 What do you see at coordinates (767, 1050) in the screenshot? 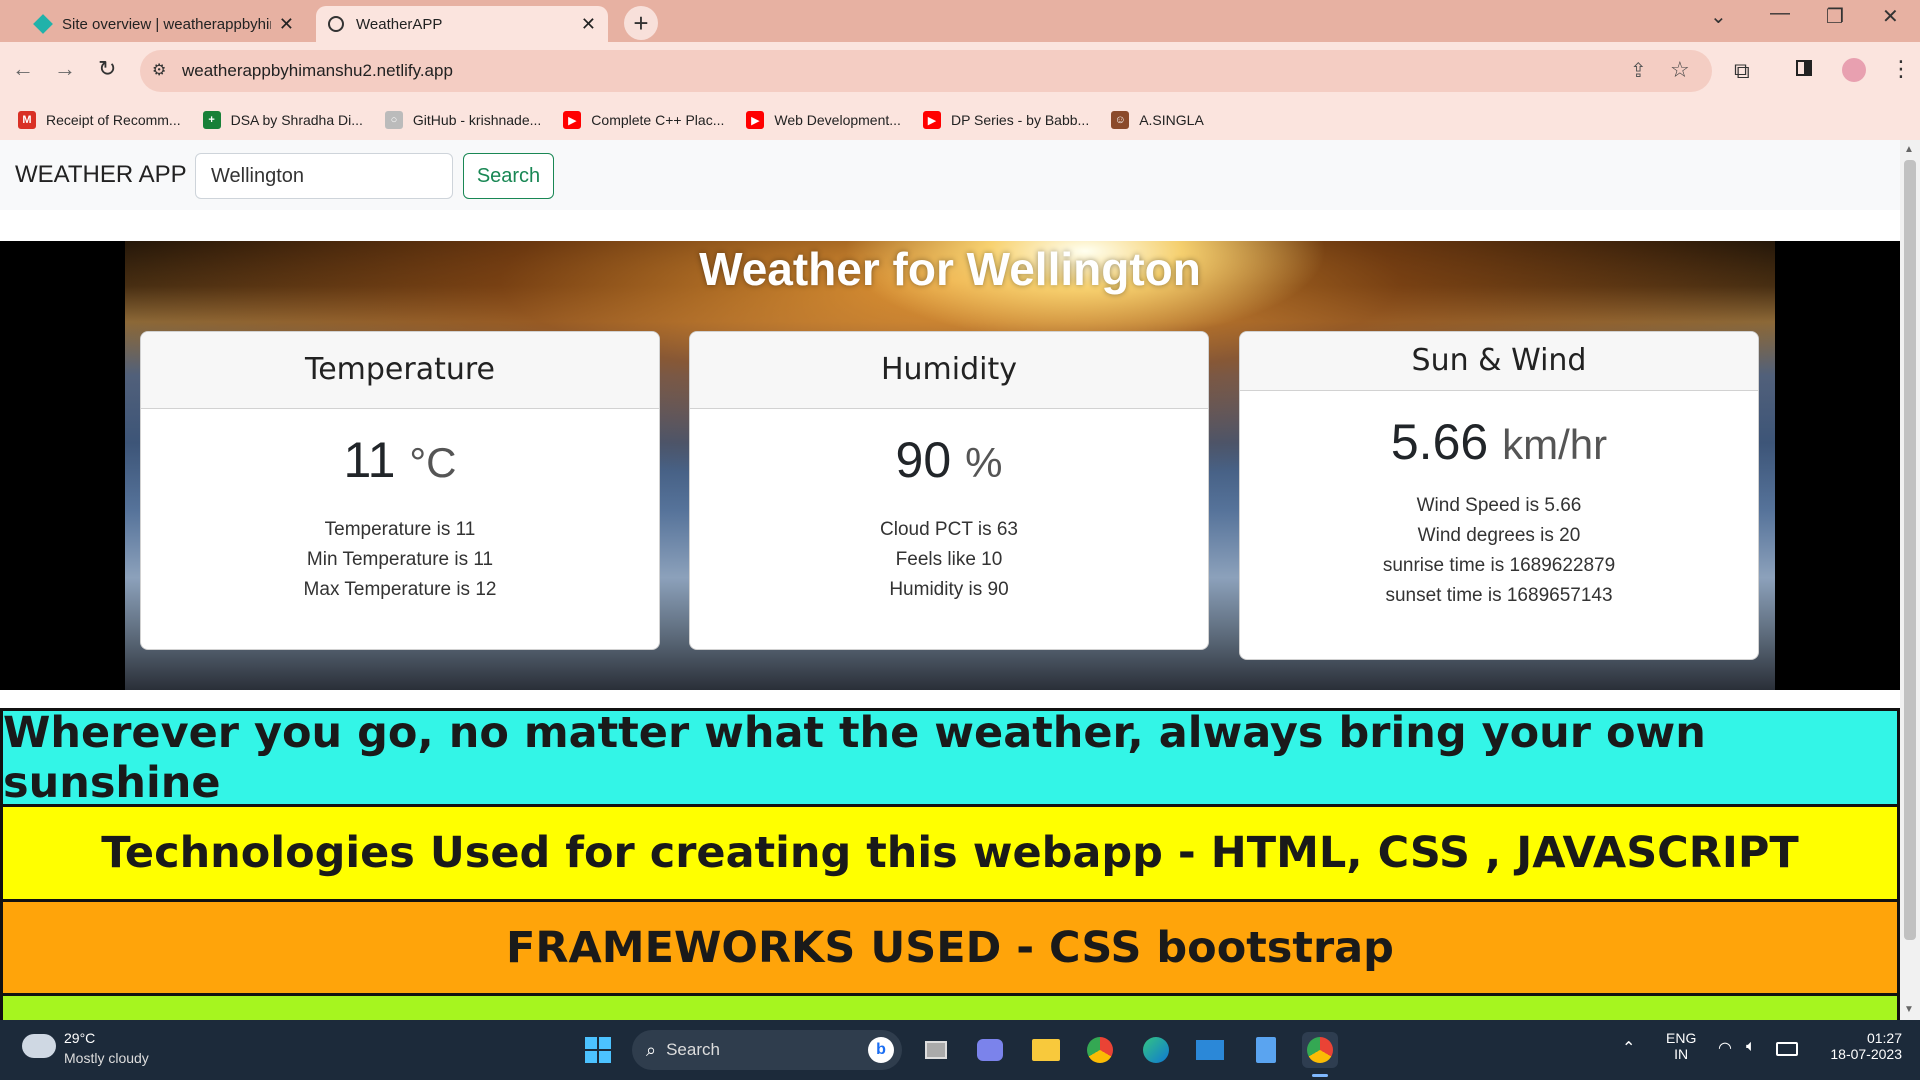
I see `taskbar-search-box: ⌕ Search b` at bounding box center [767, 1050].